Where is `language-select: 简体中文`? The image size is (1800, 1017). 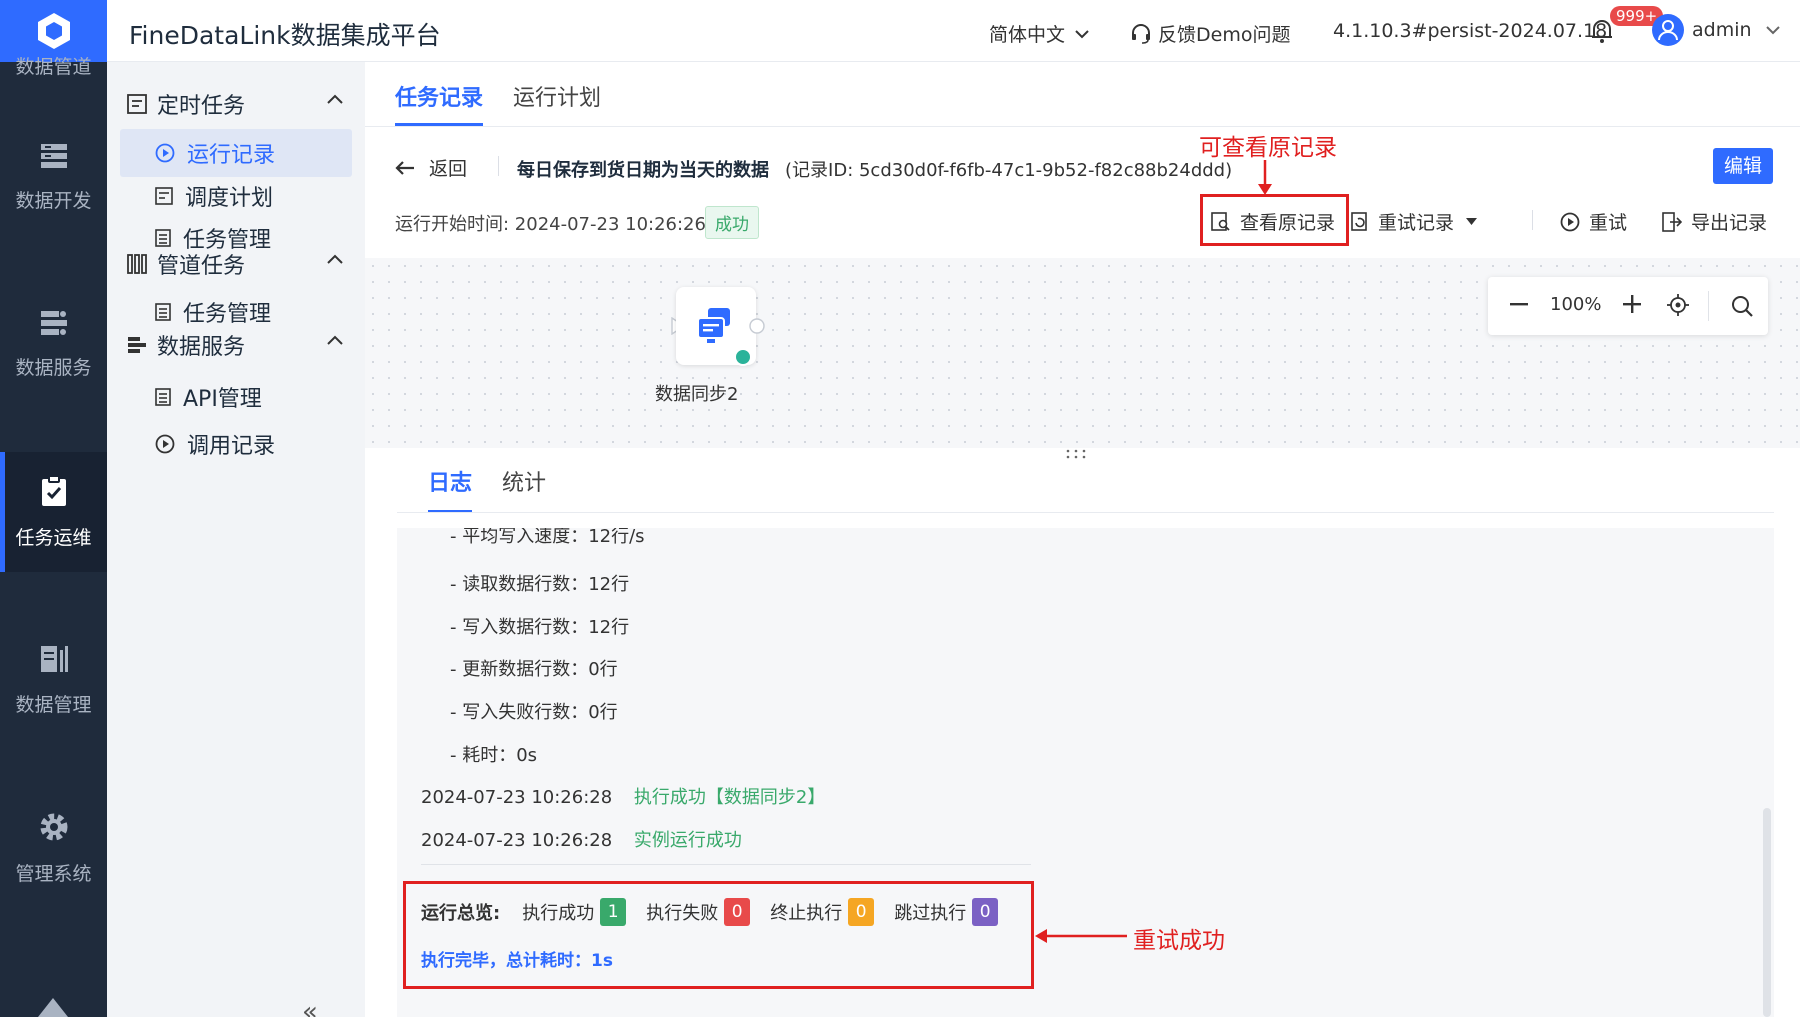
language-select: 简体中文 is located at coordinates (1039, 33).